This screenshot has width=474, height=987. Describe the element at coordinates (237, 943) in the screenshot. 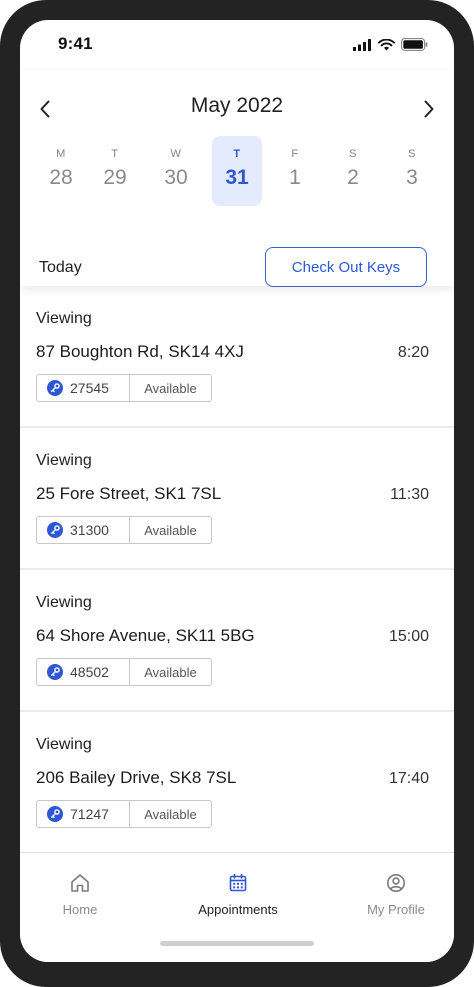

I see `home-indicator` at that location.